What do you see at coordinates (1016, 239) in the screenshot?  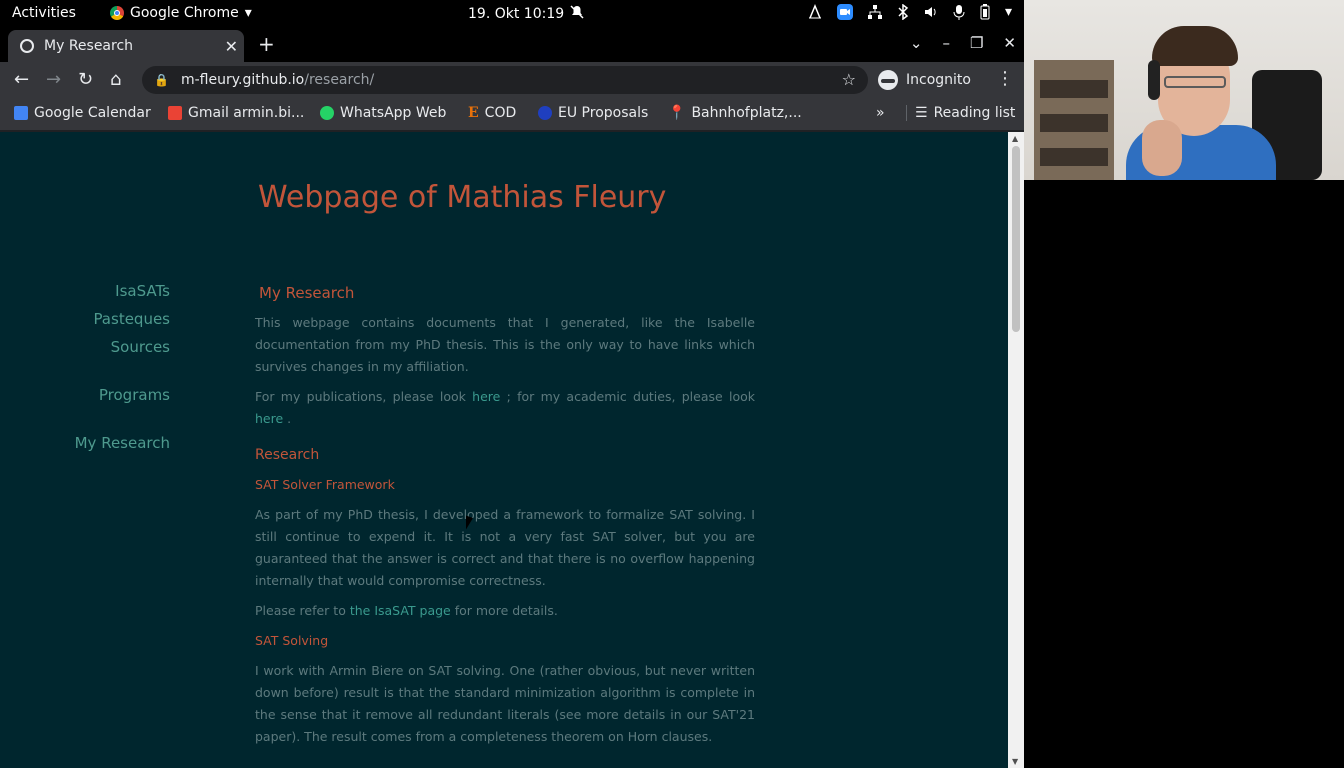 I see `scrollbar-thumb` at bounding box center [1016, 239].